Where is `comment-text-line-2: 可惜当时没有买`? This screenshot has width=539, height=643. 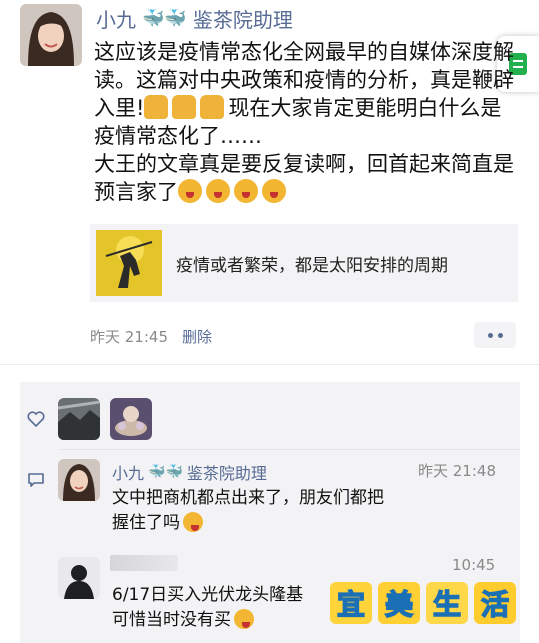 comment-text-line-2: 可惜当时没有买 is located at coordinates (171, 620).